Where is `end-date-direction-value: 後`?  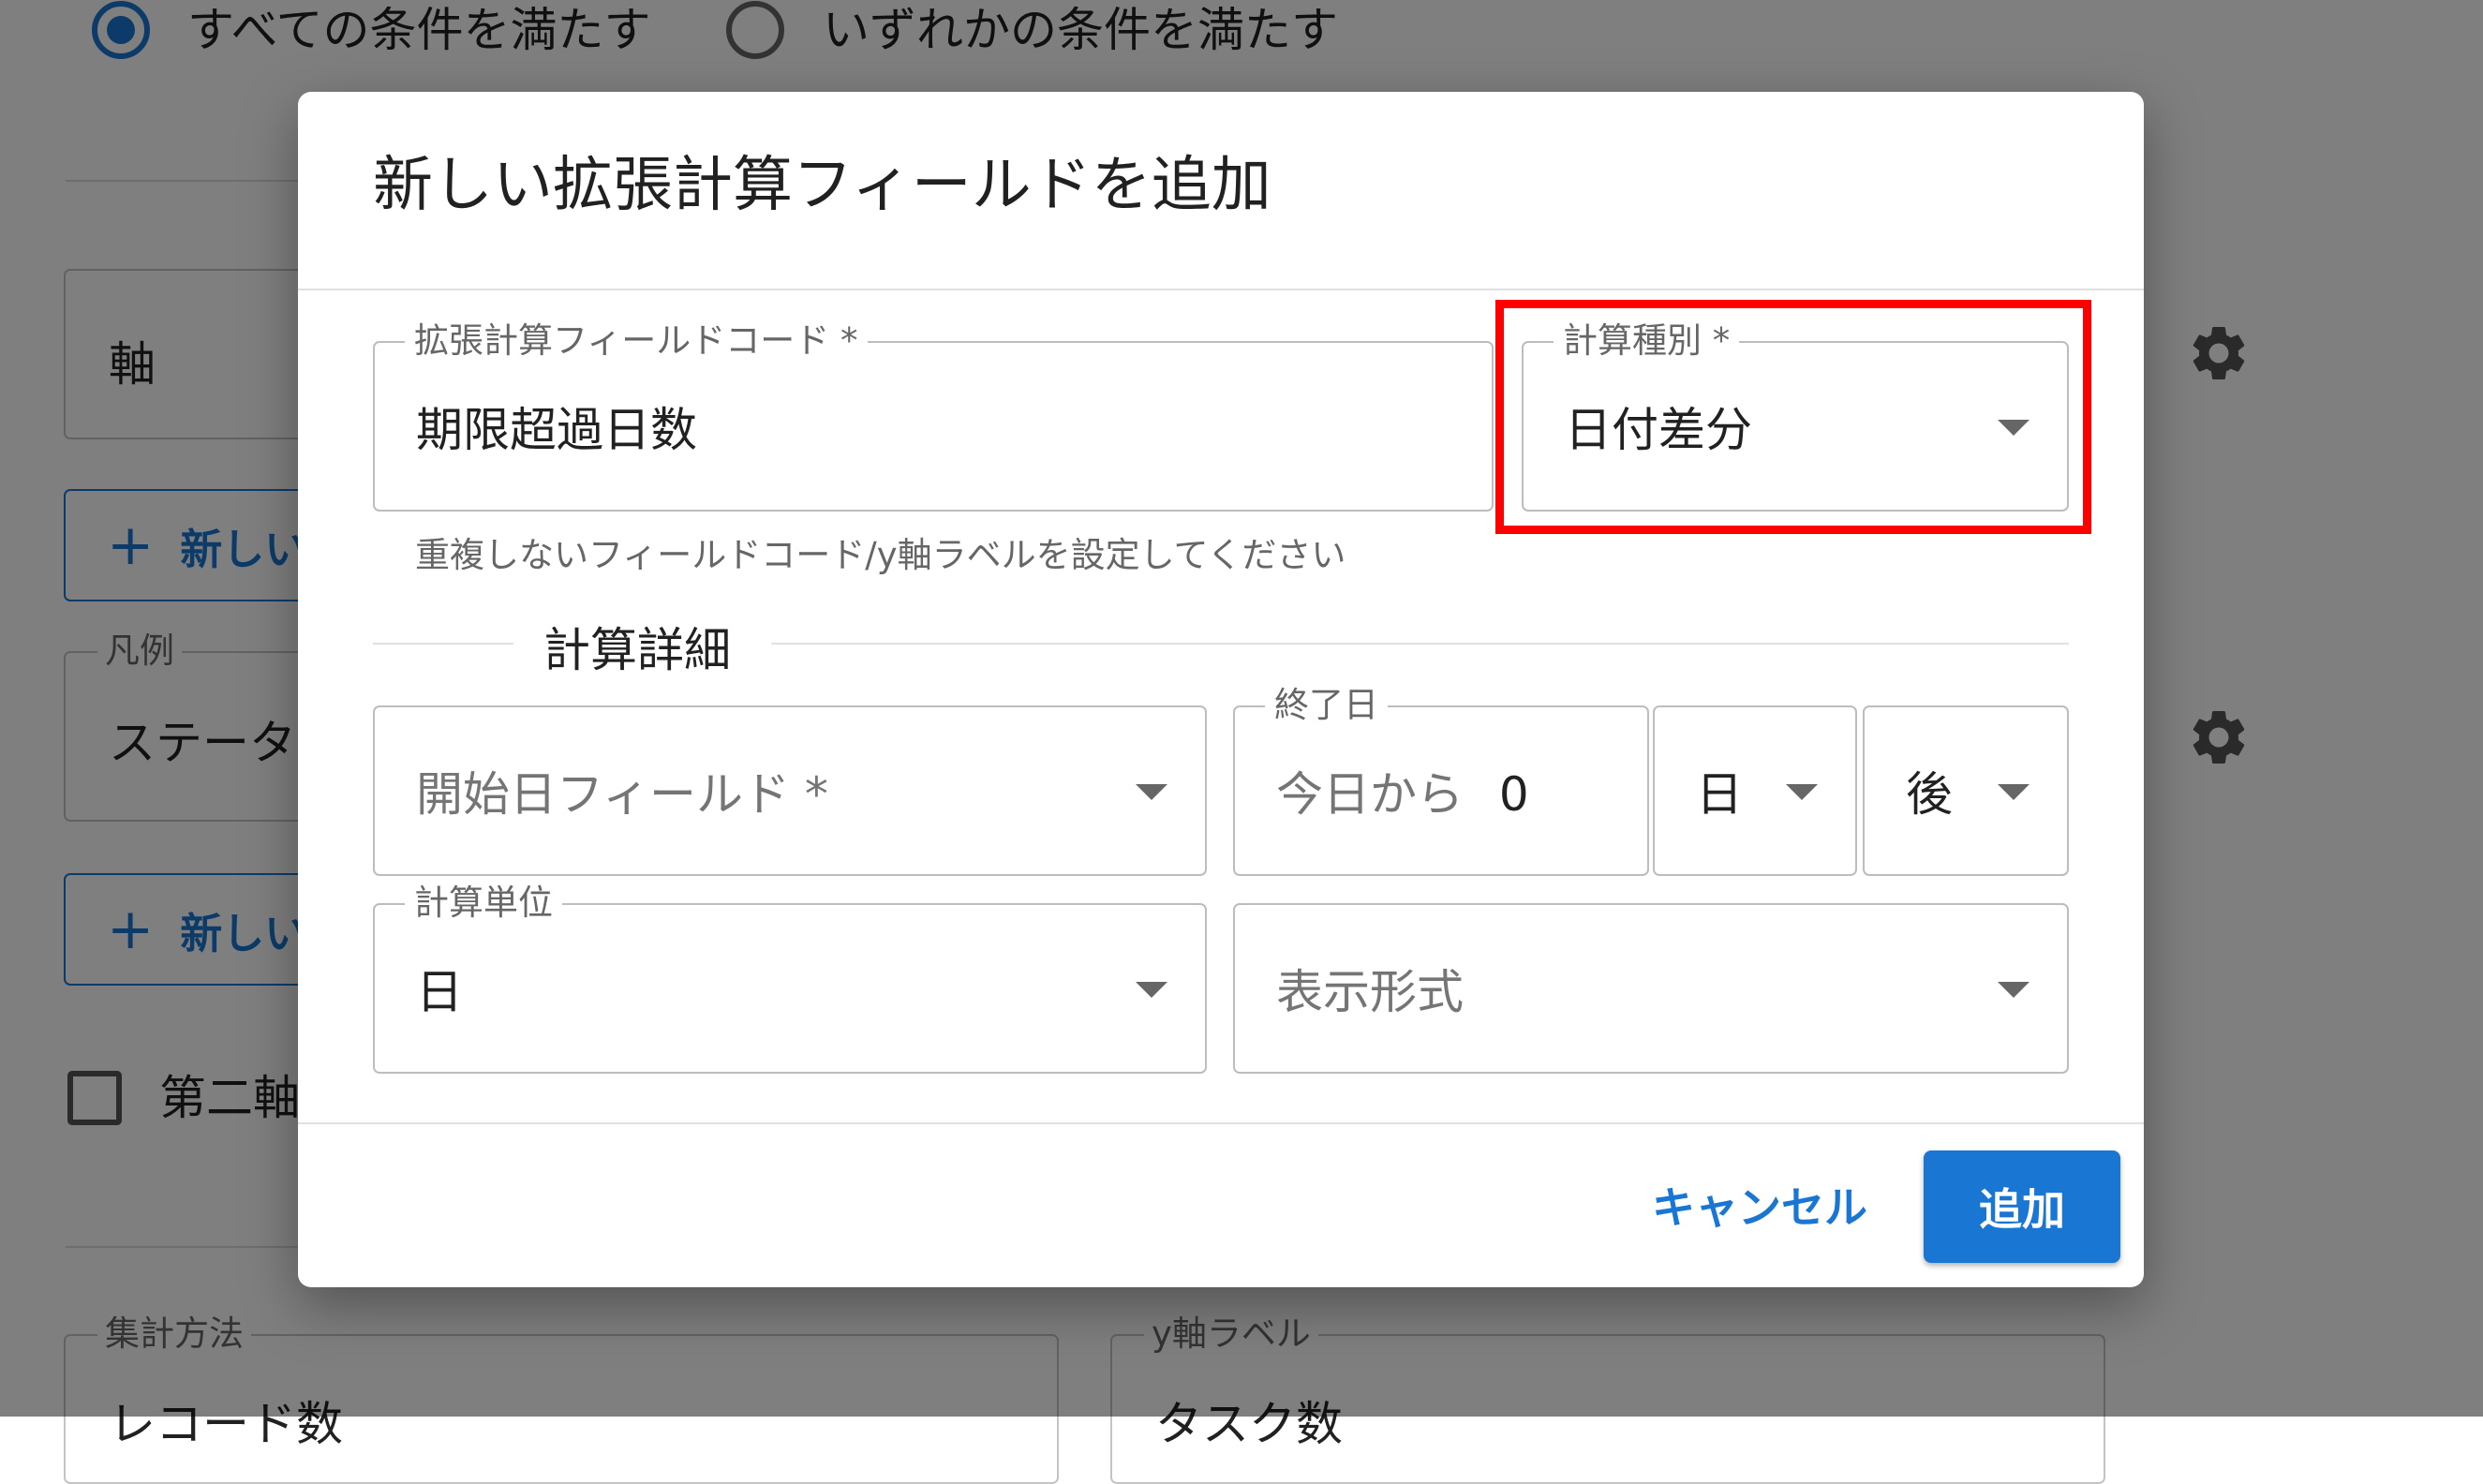 end-date-direction-value: 後 is located at coordinates (1930, 794).